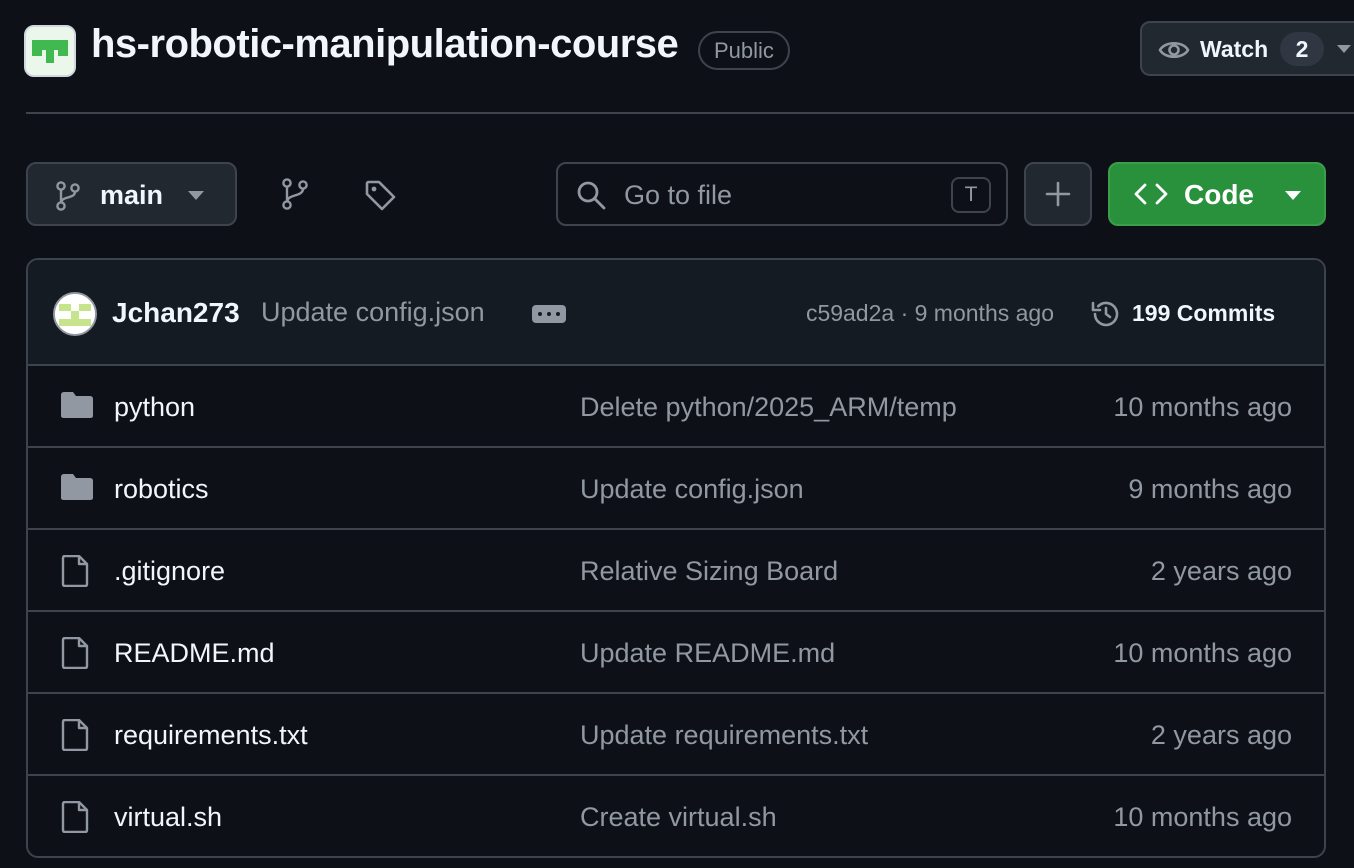  What do you see at coordinates (1302, 49) in the screenshot?
I see `watch-count: 2` at bounding box center [1302, 49].